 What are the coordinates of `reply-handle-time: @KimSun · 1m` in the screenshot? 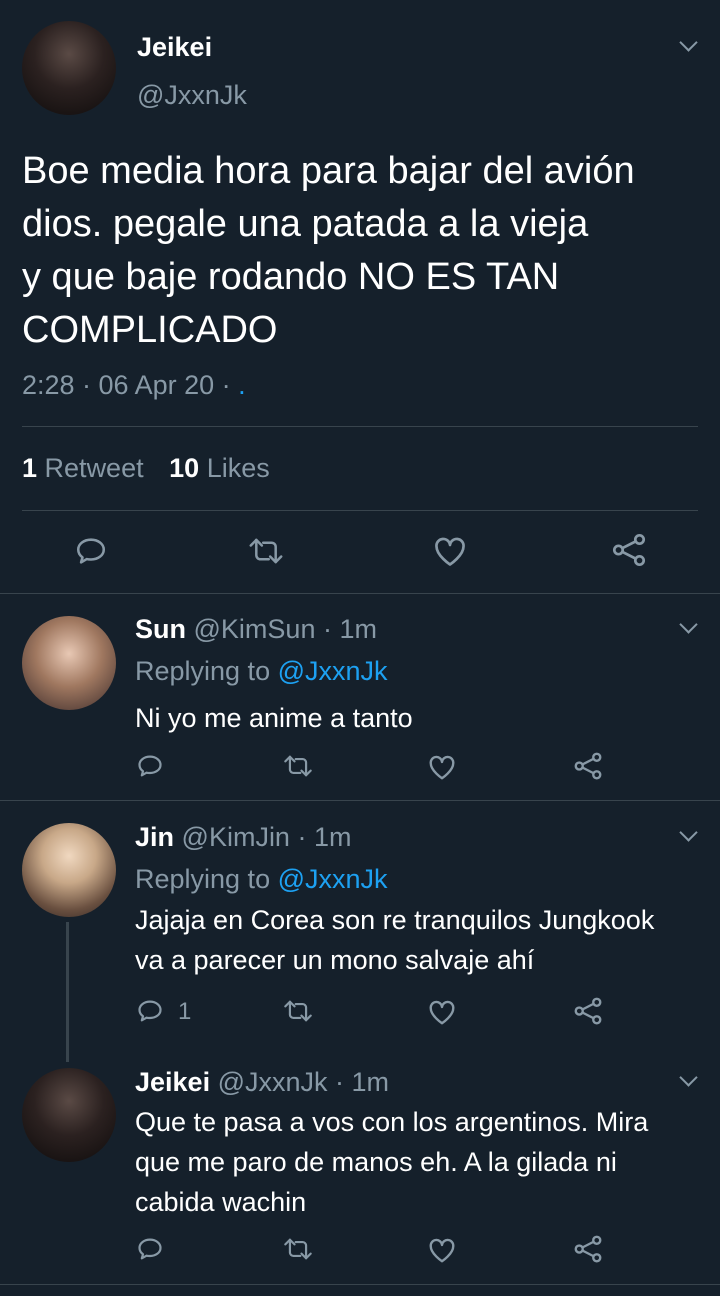 It's located at (285, 629).